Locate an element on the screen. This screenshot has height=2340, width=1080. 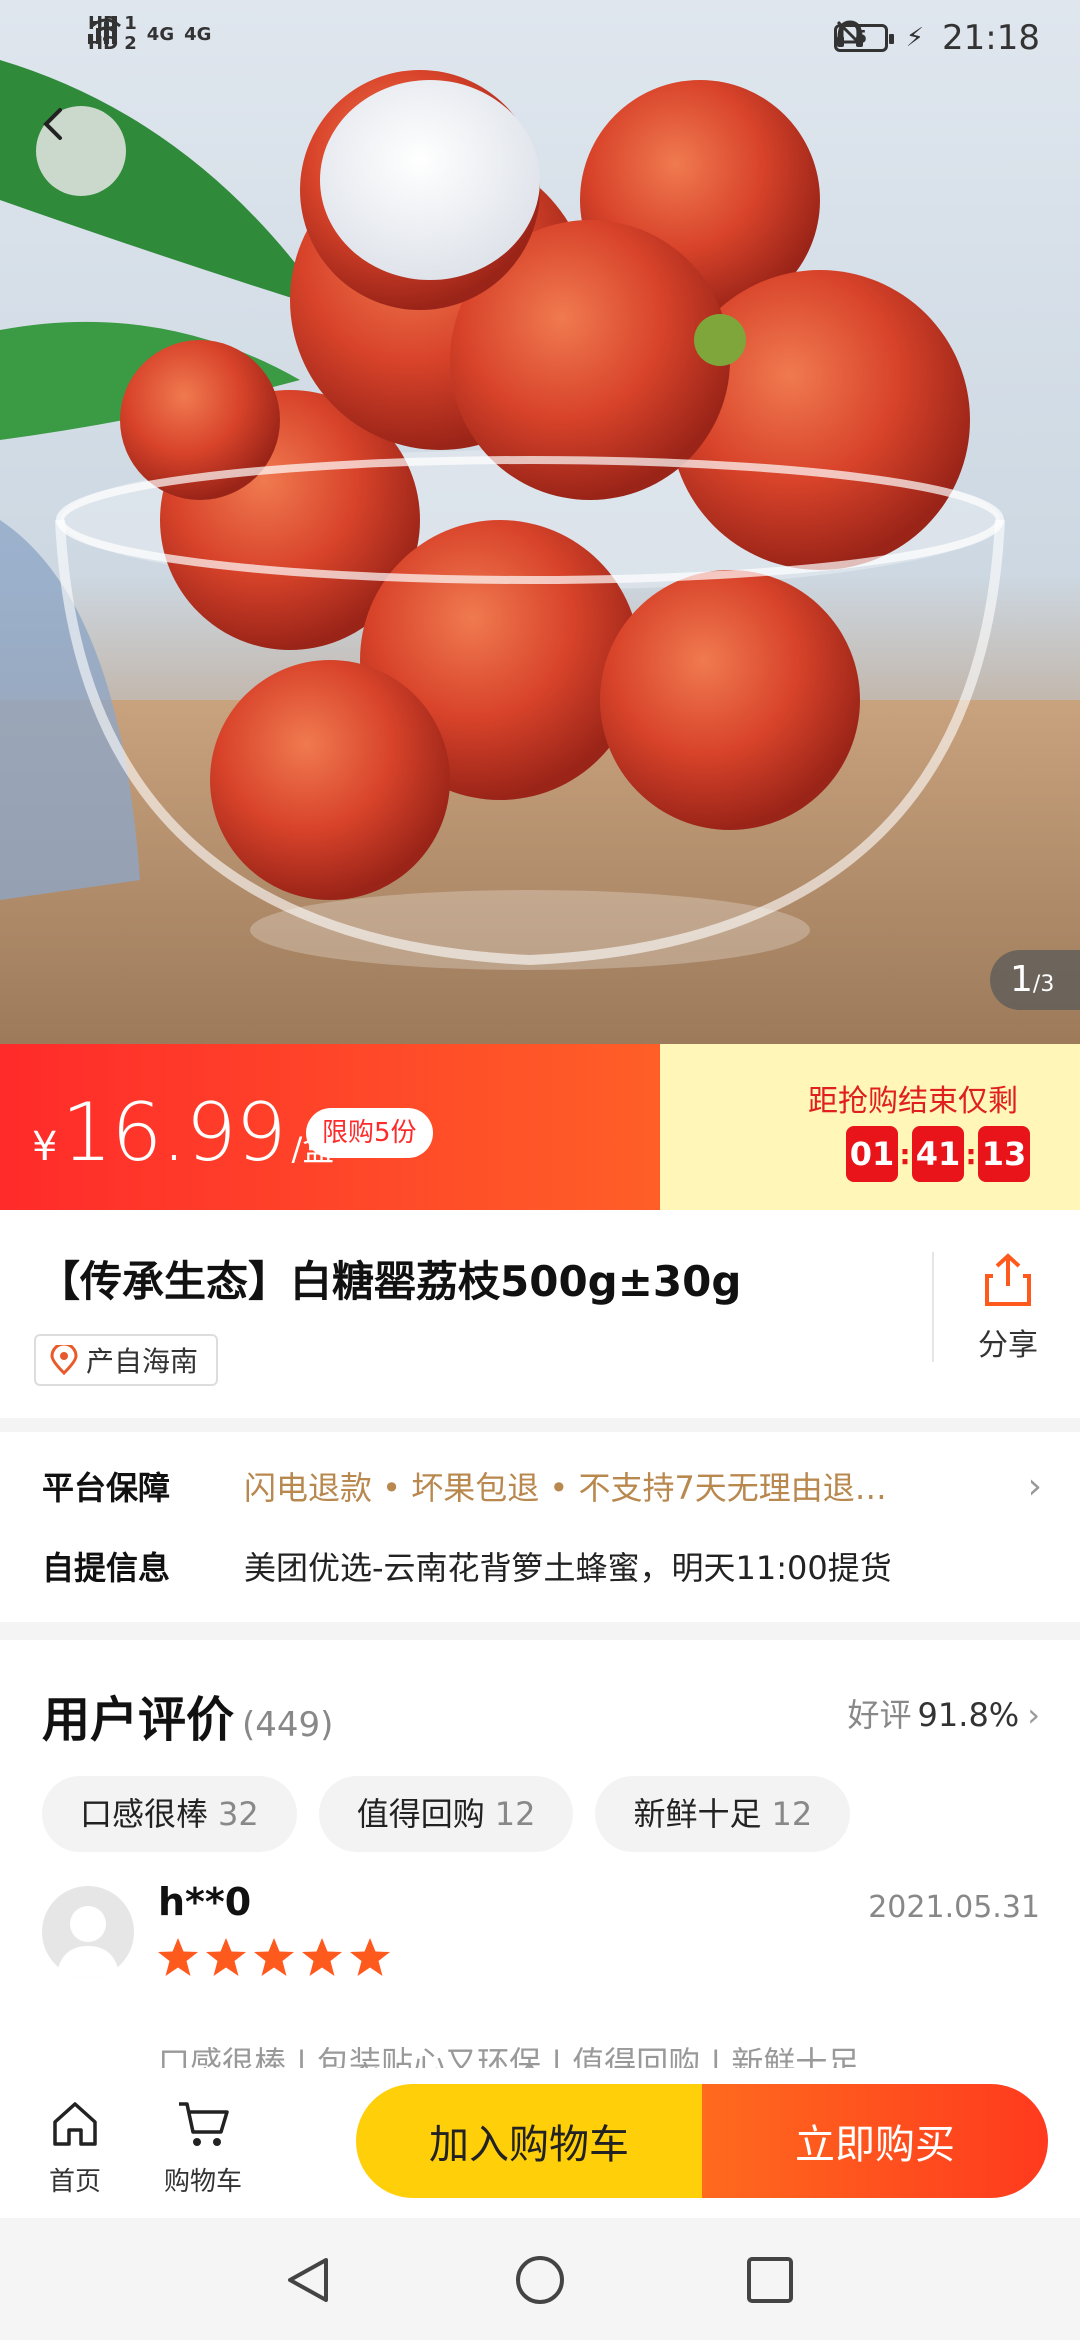
image-counter-total: /3 is located at coordinates (1043, 984).